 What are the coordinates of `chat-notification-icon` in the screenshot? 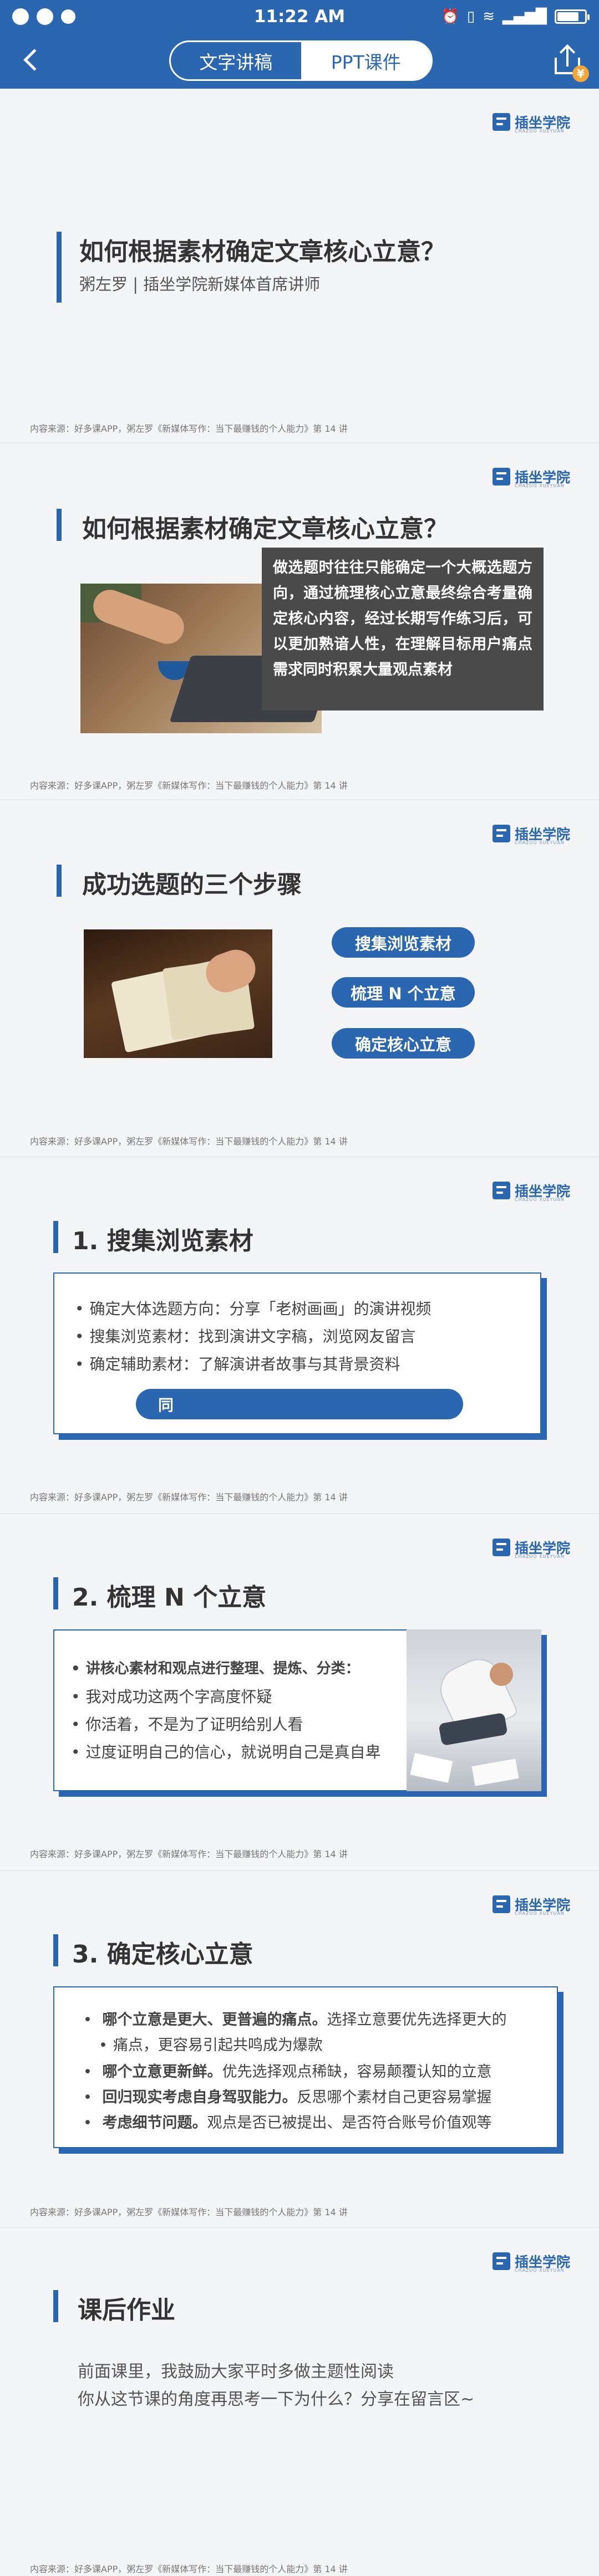 It's located at (45, 16).